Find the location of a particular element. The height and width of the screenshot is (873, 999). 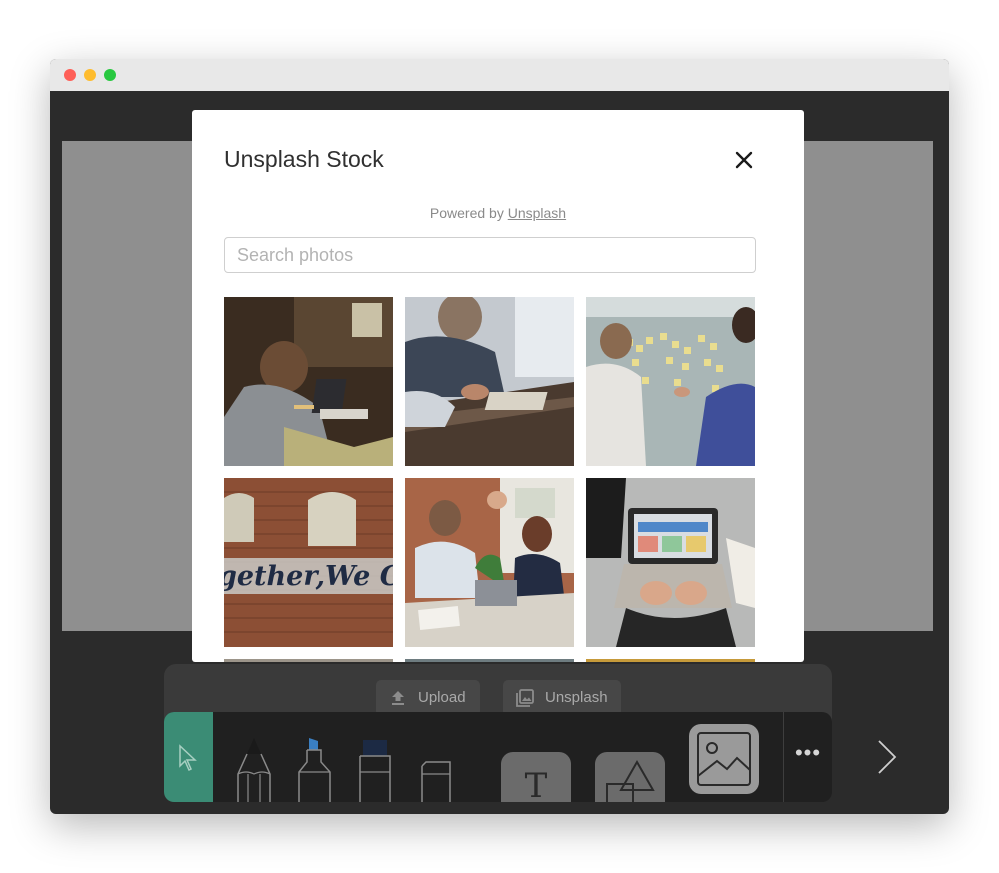

toolbar-divider is located at coordinates (783, 757).